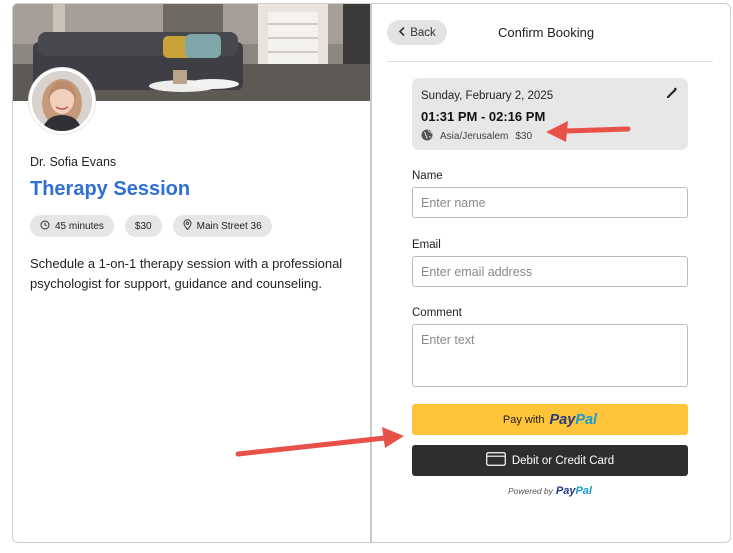 The width and height of the screenshot is (733, 553). I want to click on summary-price: $30, so click(524, 136).